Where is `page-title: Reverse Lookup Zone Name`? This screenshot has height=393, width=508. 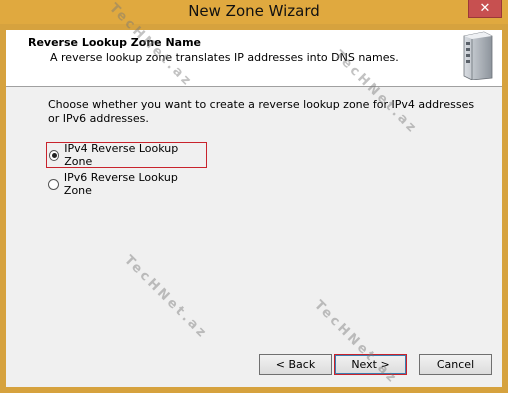 page-title: Reverse Lookup Zone Name is located at coordinates (115, 42).